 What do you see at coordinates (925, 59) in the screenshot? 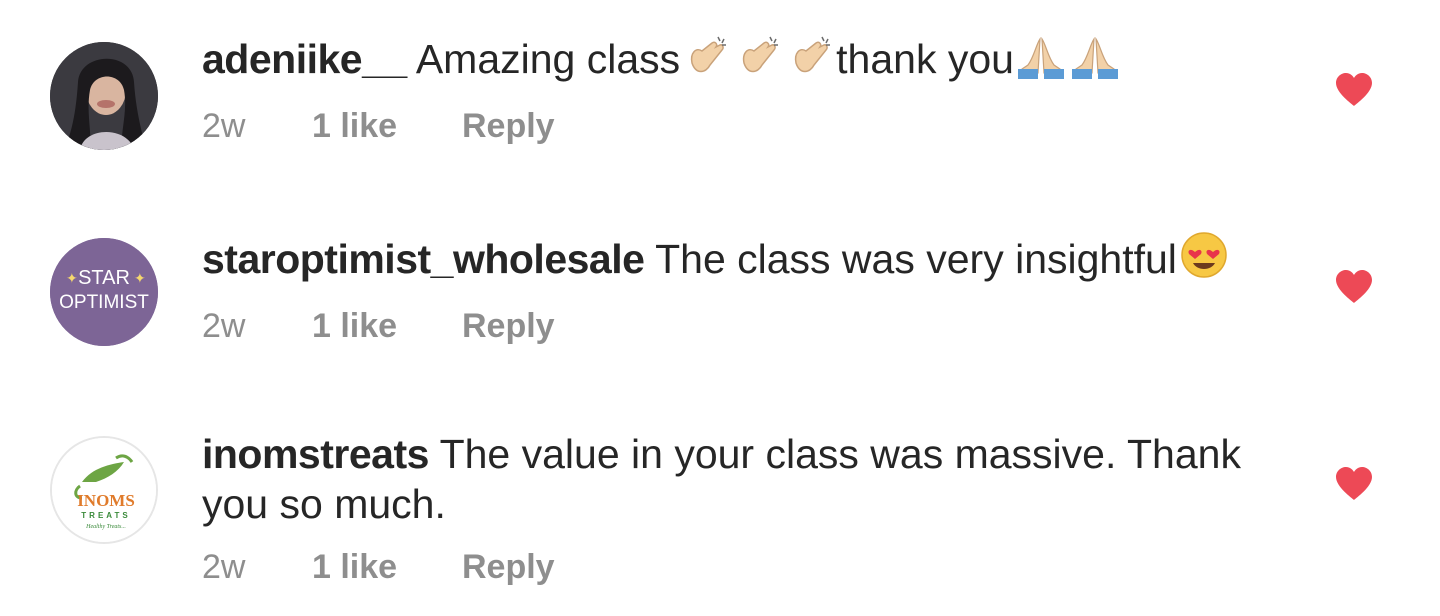
I see `comment-message-end: thank you` at bounding box center [925, 59].